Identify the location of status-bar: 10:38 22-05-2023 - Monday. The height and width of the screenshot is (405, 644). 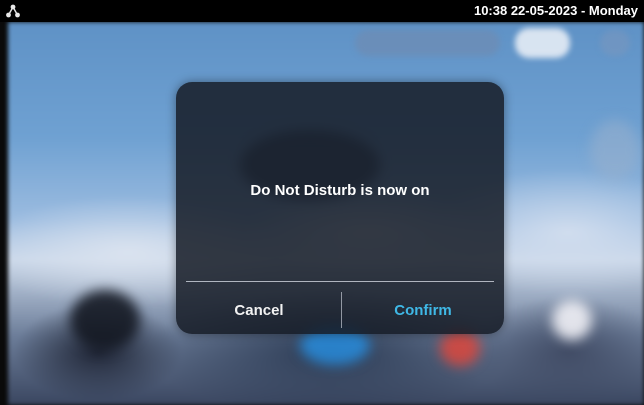
(322, 11).